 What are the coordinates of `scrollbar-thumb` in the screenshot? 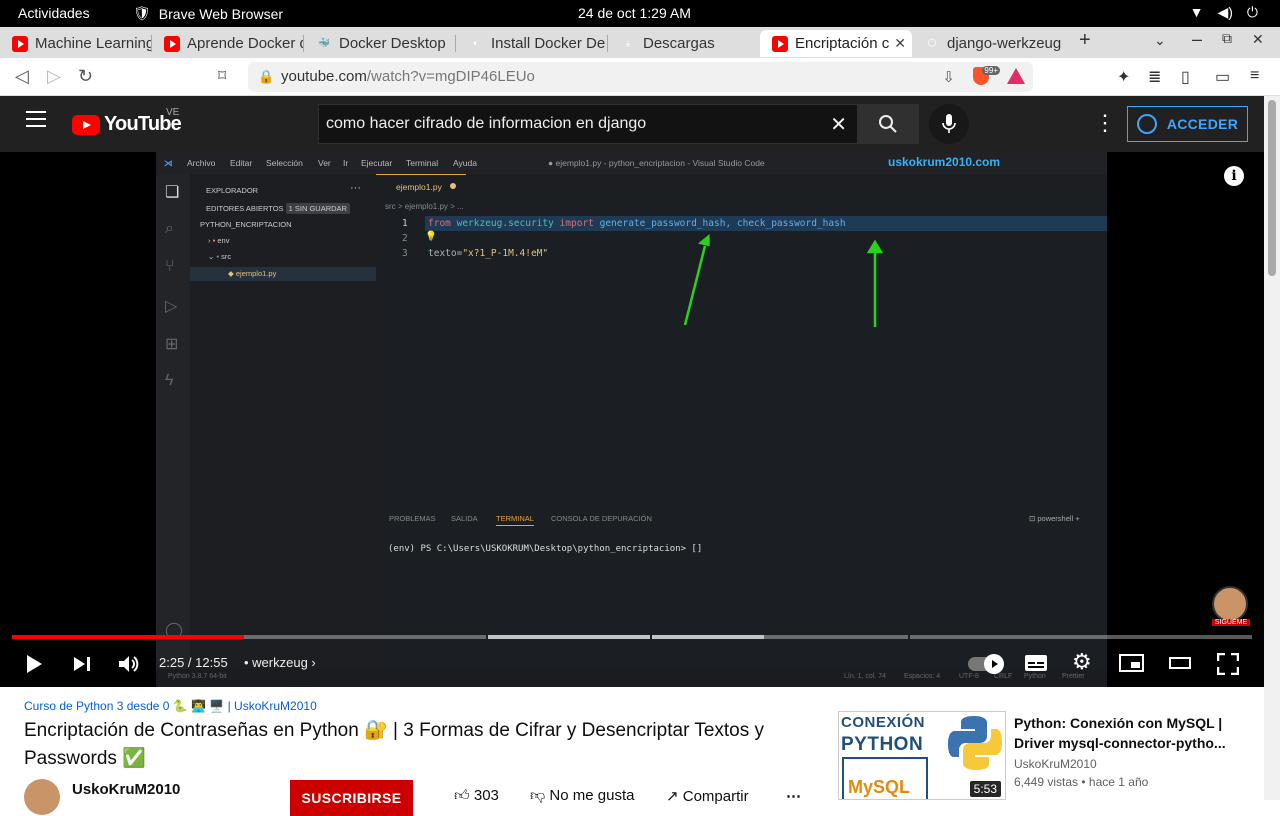 It's located at (1272, 188).